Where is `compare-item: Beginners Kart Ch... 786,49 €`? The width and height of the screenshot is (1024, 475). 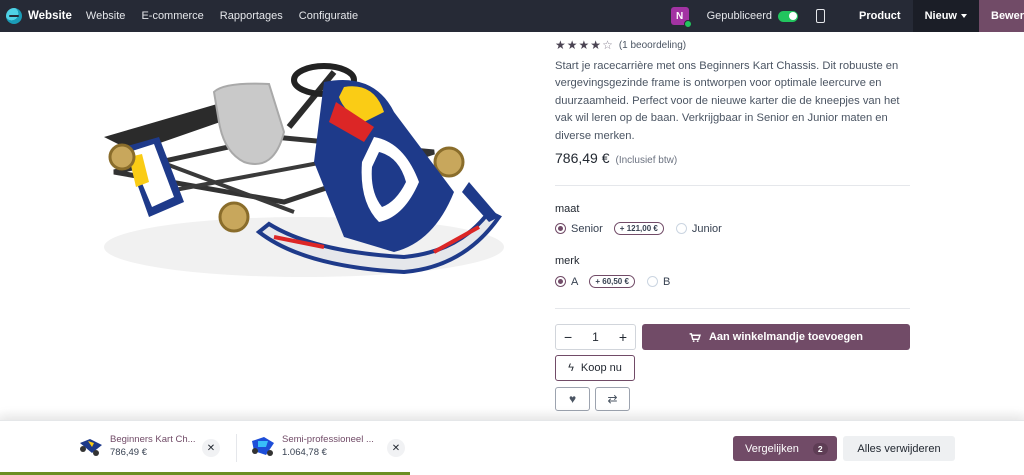
compare-item: Beginners Kart Ch... 786,49 € is located at coordinates (137, 446).